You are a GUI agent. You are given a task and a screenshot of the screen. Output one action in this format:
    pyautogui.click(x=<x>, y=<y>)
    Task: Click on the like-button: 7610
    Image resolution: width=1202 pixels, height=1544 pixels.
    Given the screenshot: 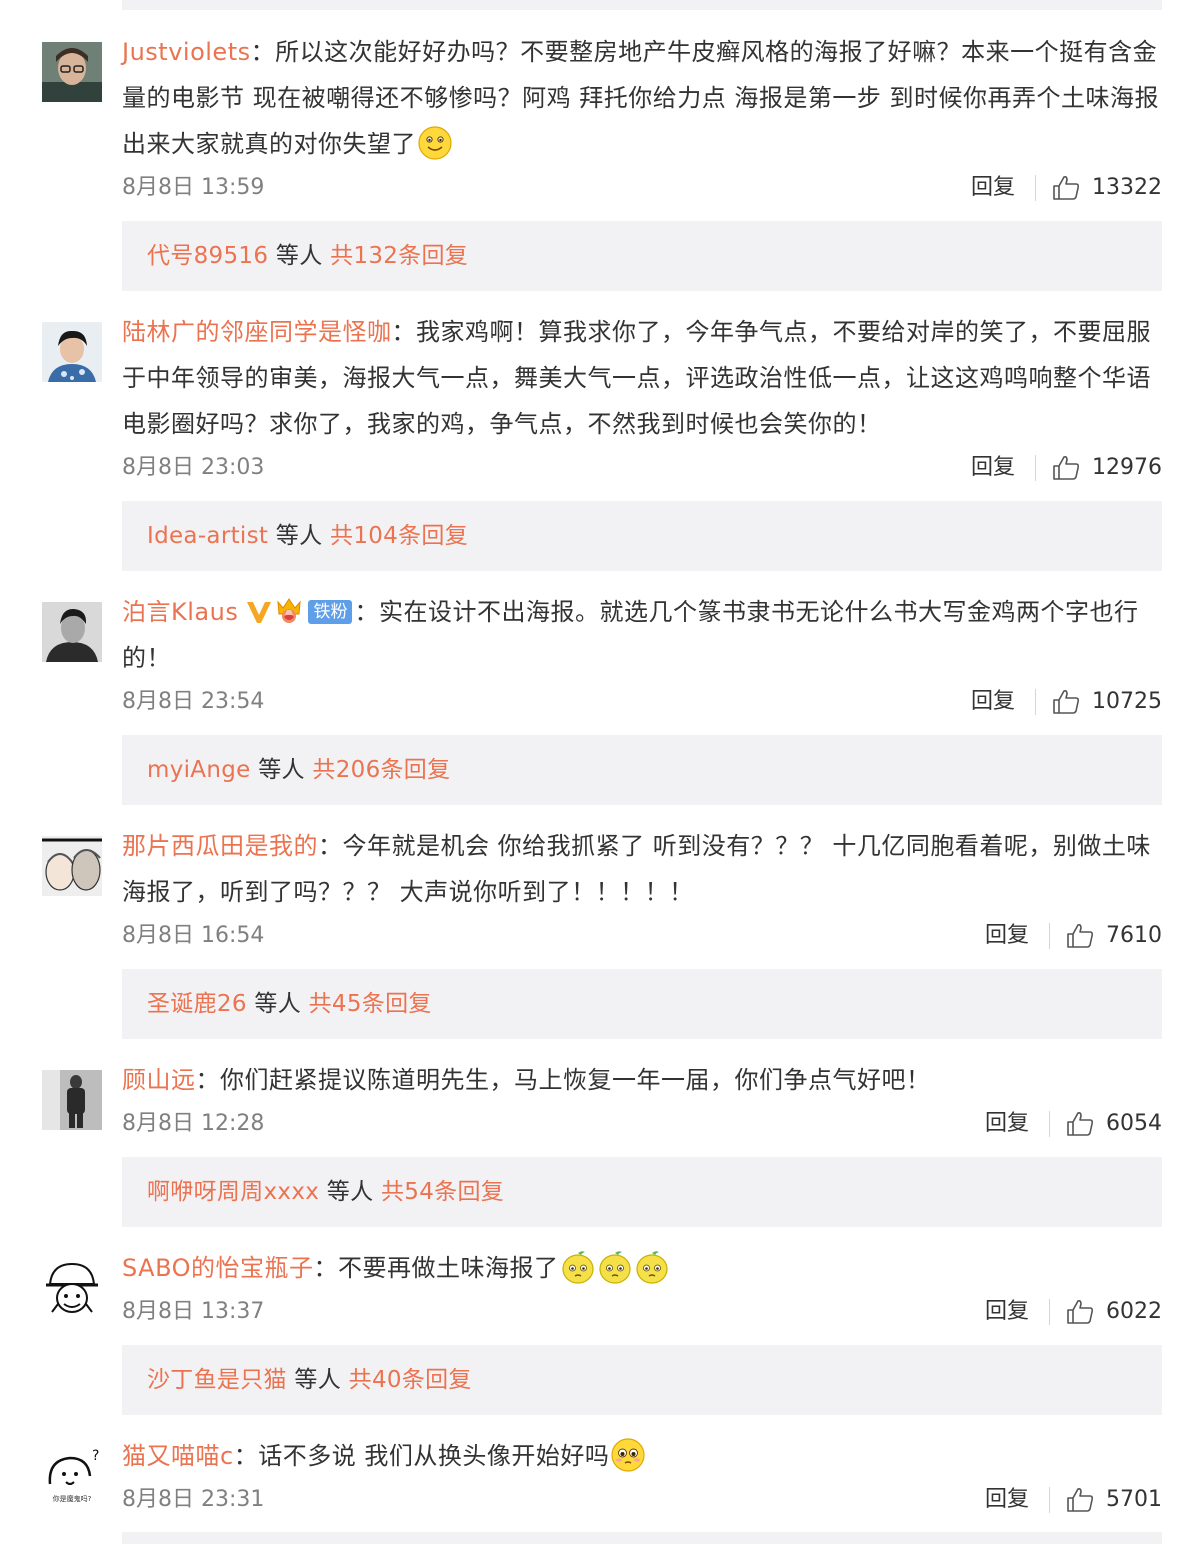 What is the action you would take?
    pyautogui.click(x=1114, y=936)
    